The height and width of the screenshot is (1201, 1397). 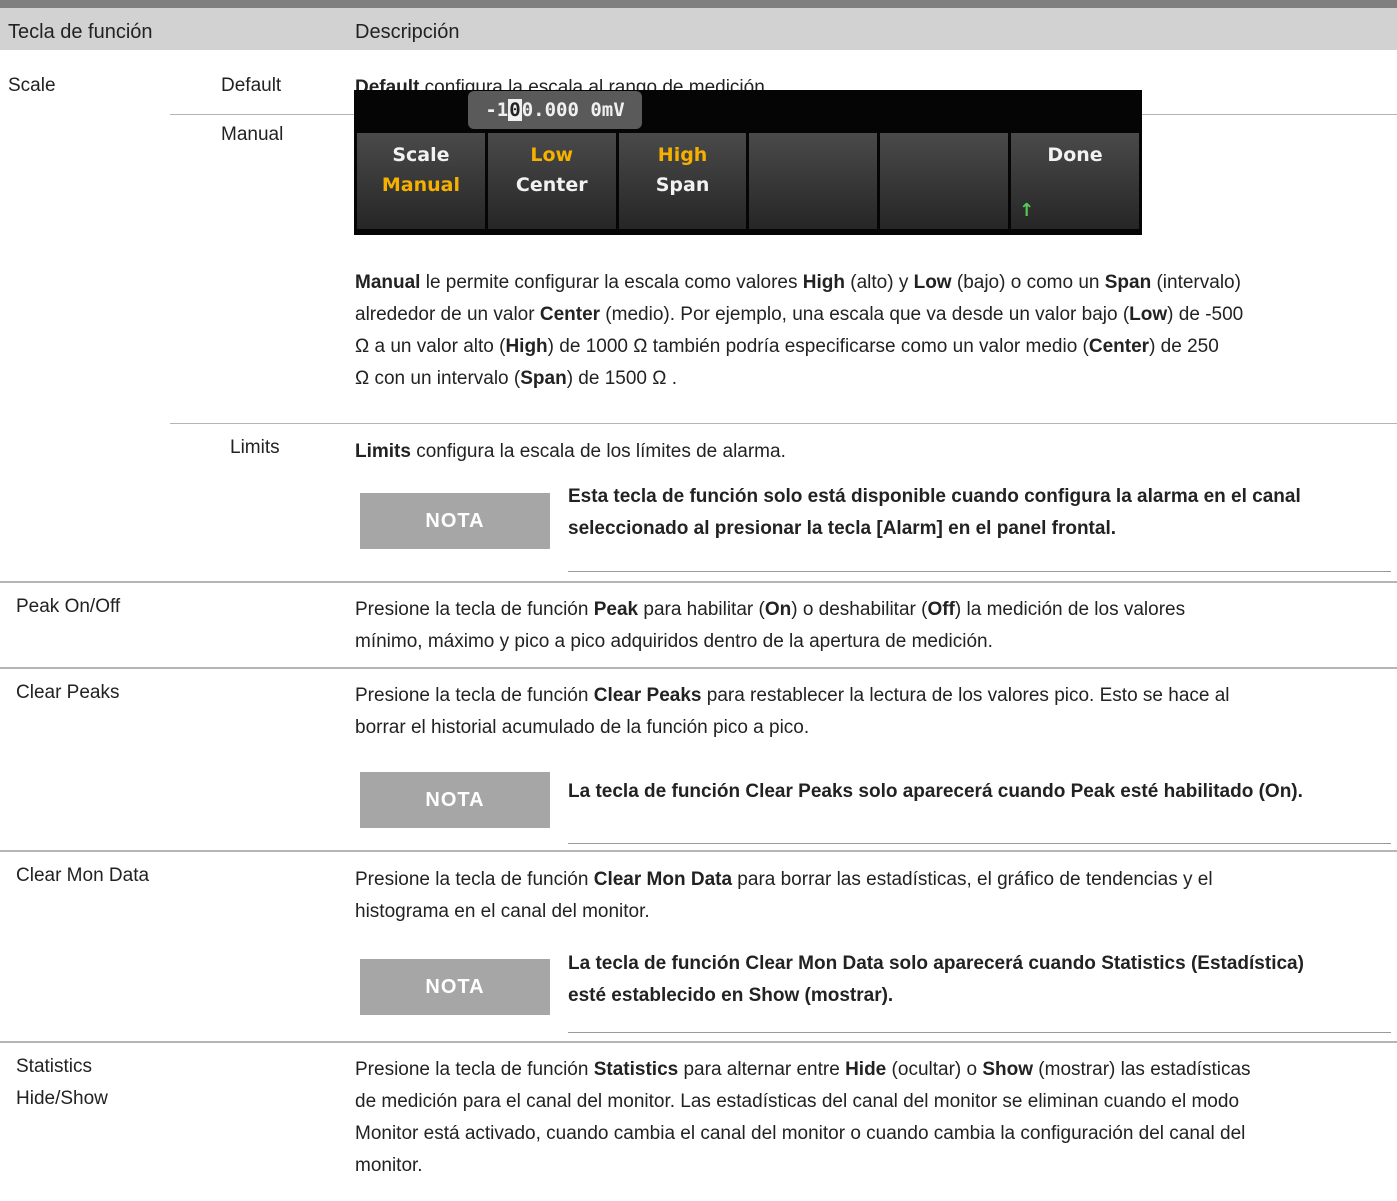 What do you see at coordinates (1205, 314) in the screenshot?
I see `text: ) de -500` at bounding box center [1205, 314].